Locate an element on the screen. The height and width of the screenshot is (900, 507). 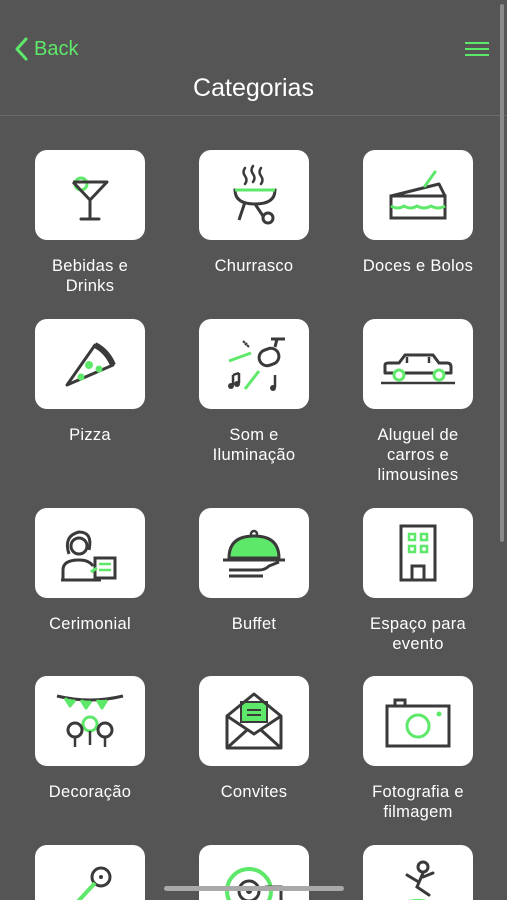
category-item: Cerimonial is located at coordinates (90, 571).